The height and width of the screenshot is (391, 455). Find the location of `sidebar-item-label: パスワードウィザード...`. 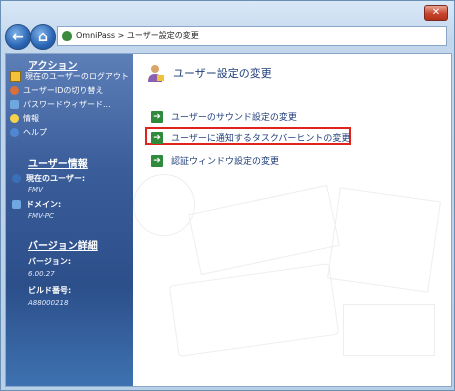

sidebar-item-label: パスワードウィザード... is located at coordinates (67, 104).